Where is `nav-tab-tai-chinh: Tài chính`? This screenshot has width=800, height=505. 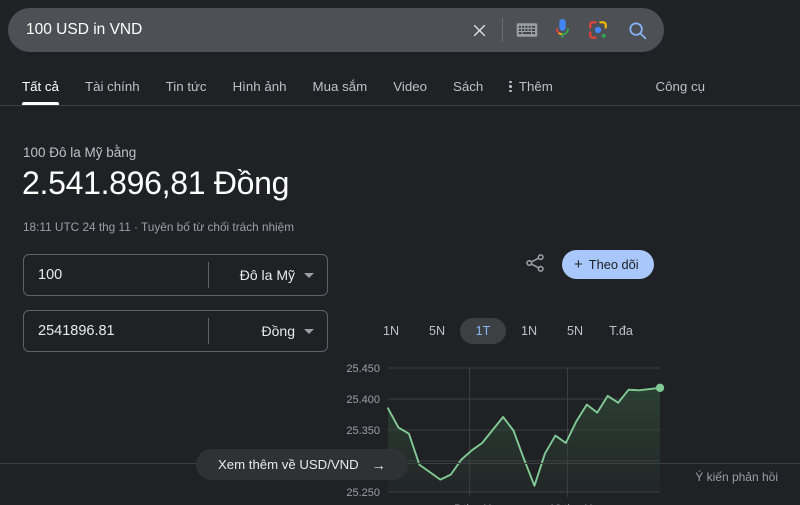 nav-tab-tai-chinh: Tài chính is located at coordinates (112, 86).